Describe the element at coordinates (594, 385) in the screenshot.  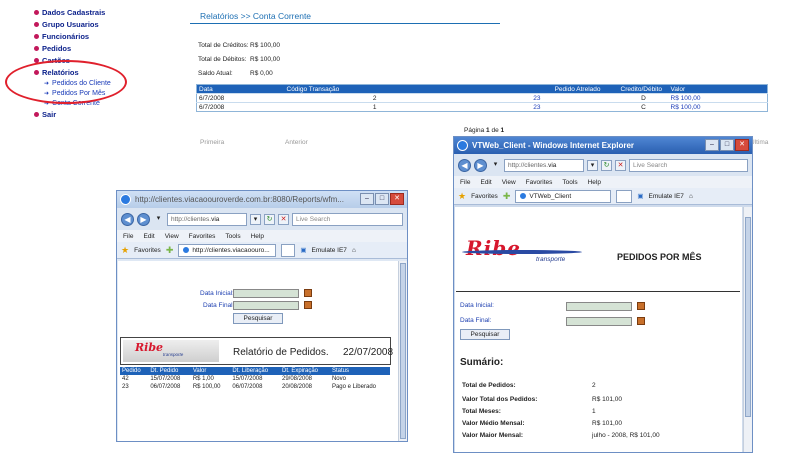
I see `summary-value: 2` at that location.